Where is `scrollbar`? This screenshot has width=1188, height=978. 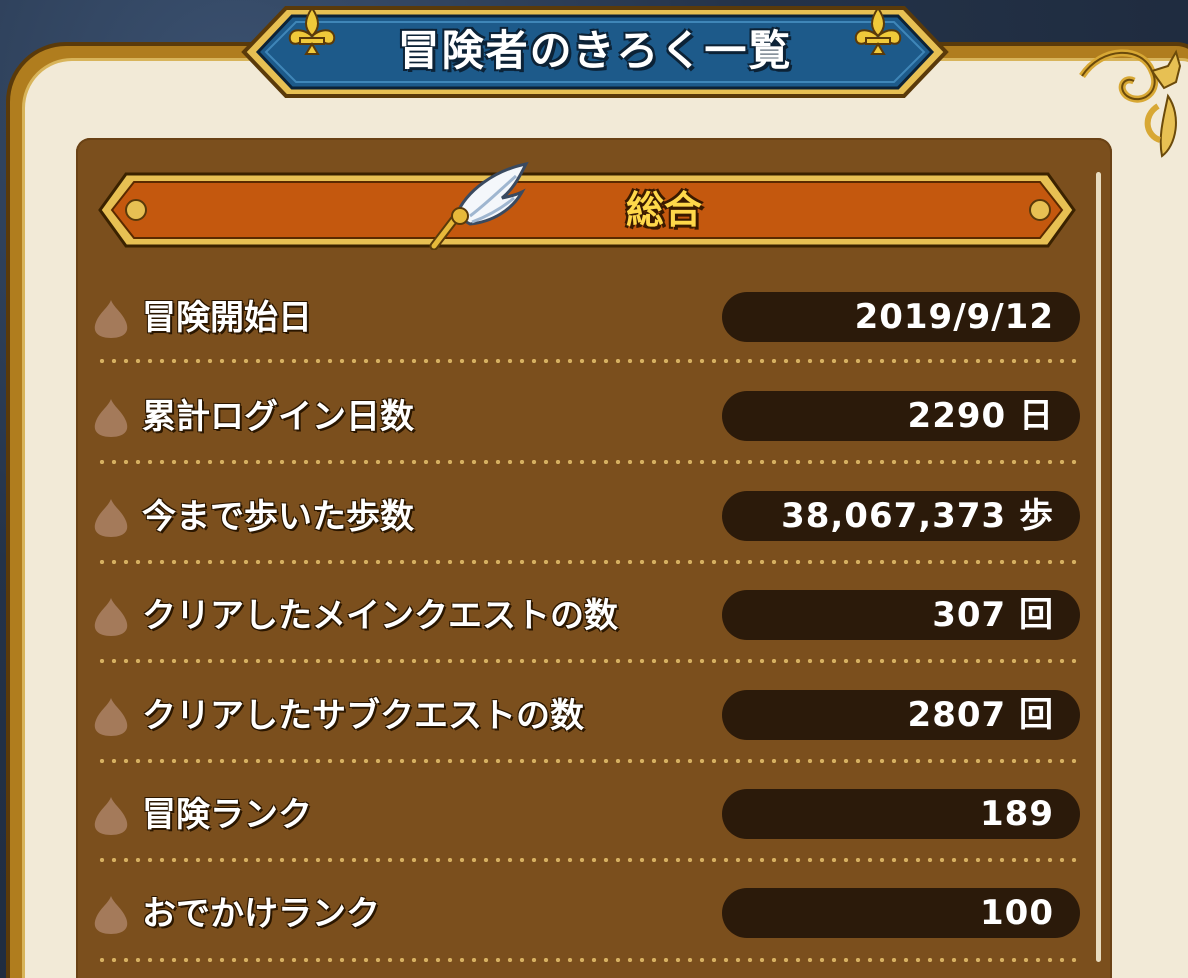
scrollbar is located at coordinates (1098, 567).